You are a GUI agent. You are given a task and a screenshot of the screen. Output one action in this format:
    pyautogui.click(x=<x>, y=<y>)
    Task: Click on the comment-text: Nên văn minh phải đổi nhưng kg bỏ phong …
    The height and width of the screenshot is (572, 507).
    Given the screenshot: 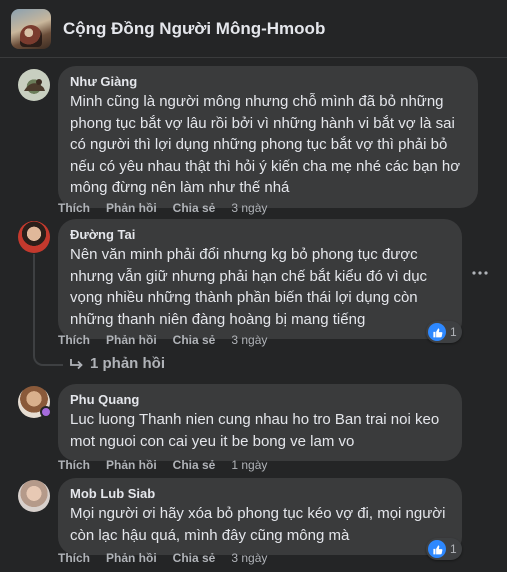 What is the action you would take?
    pyautogui.click(x=249, y=287)
    